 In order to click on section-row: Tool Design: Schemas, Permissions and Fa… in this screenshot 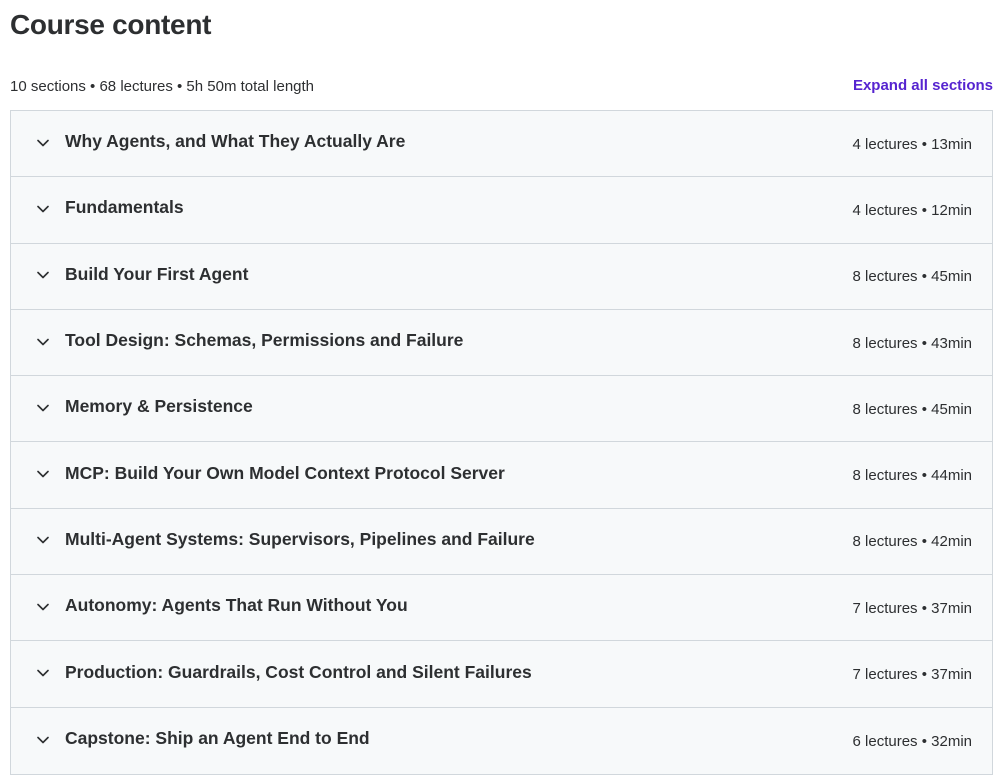, I will do `click(501, 343)`.